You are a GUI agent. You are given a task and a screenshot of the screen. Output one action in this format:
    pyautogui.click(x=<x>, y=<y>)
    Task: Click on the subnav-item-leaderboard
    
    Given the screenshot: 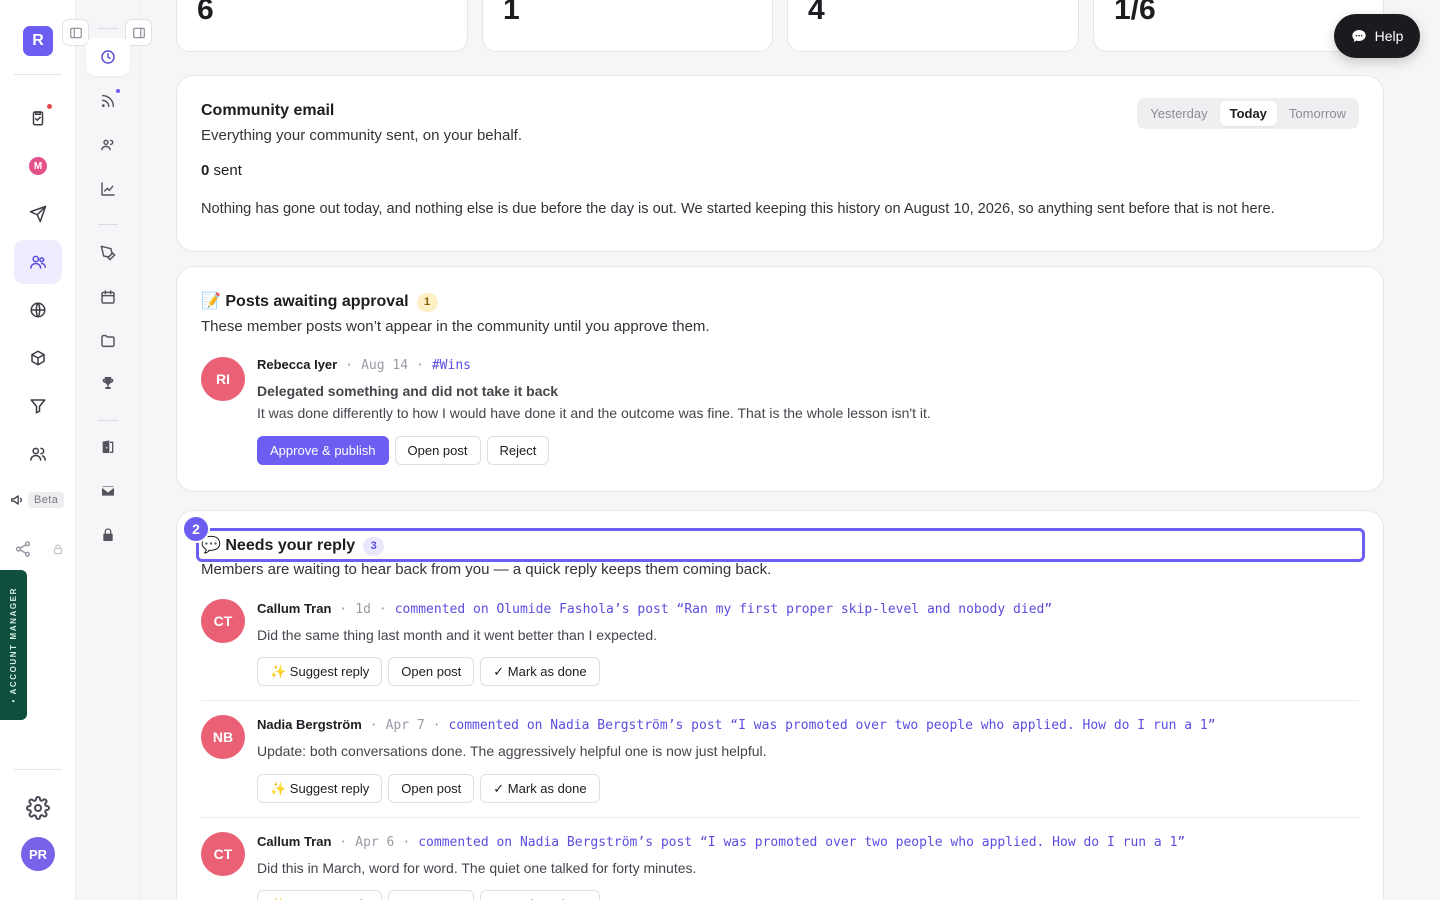 What is the action you would take?
    pyautogui.click(x=108, y=383)
    